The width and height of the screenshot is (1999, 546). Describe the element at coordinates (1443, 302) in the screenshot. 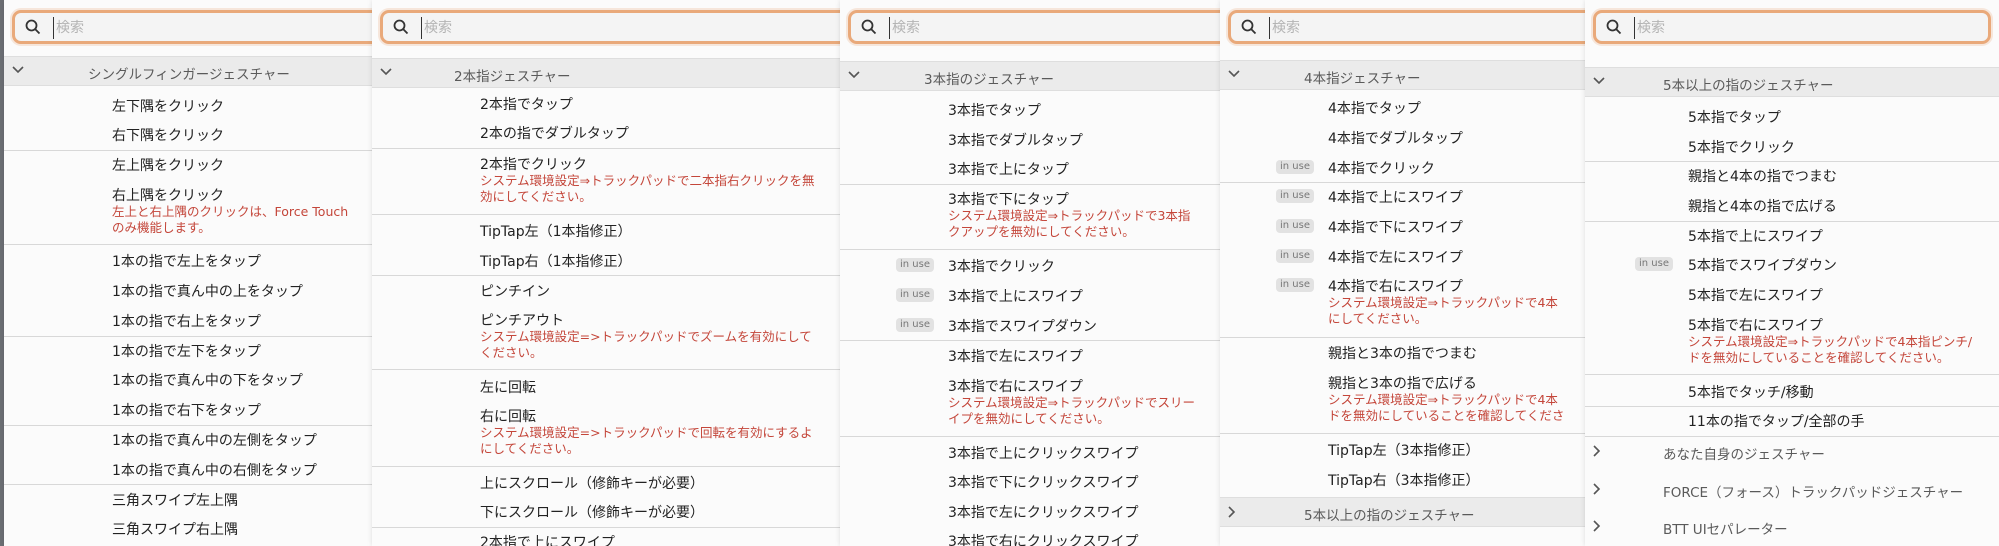

I see `gesture-note: システム環境設定⇒トラックパッドで4本` at that location.